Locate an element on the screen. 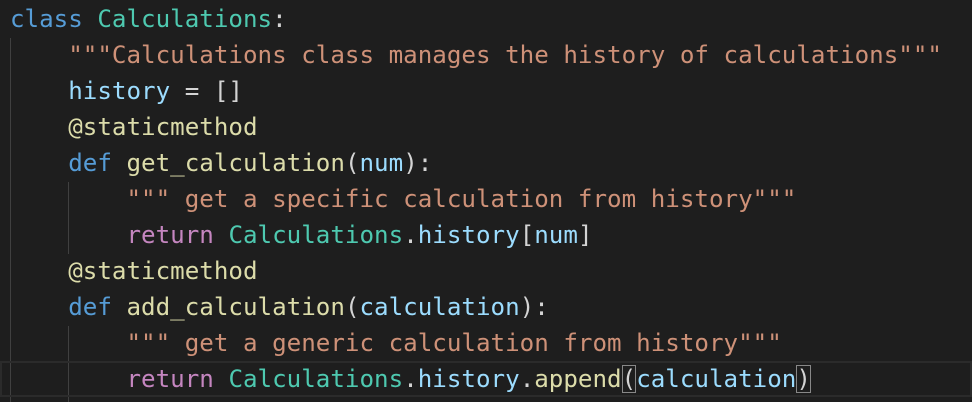 This screenshot has width=972, height=402. parameter: calculation is located at coordinates (439, 307).